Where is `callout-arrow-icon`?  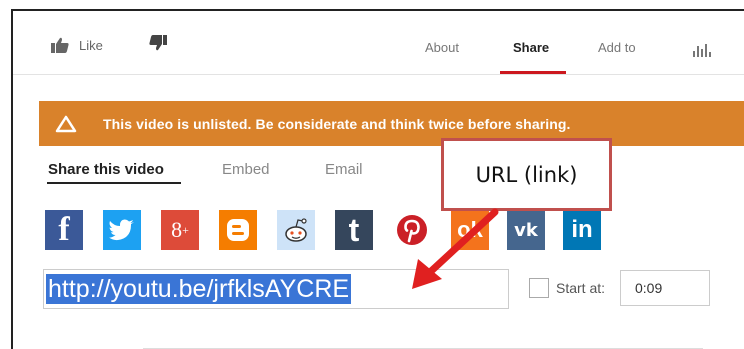 callout-arrow-icon is located at coordinates (455, 248).